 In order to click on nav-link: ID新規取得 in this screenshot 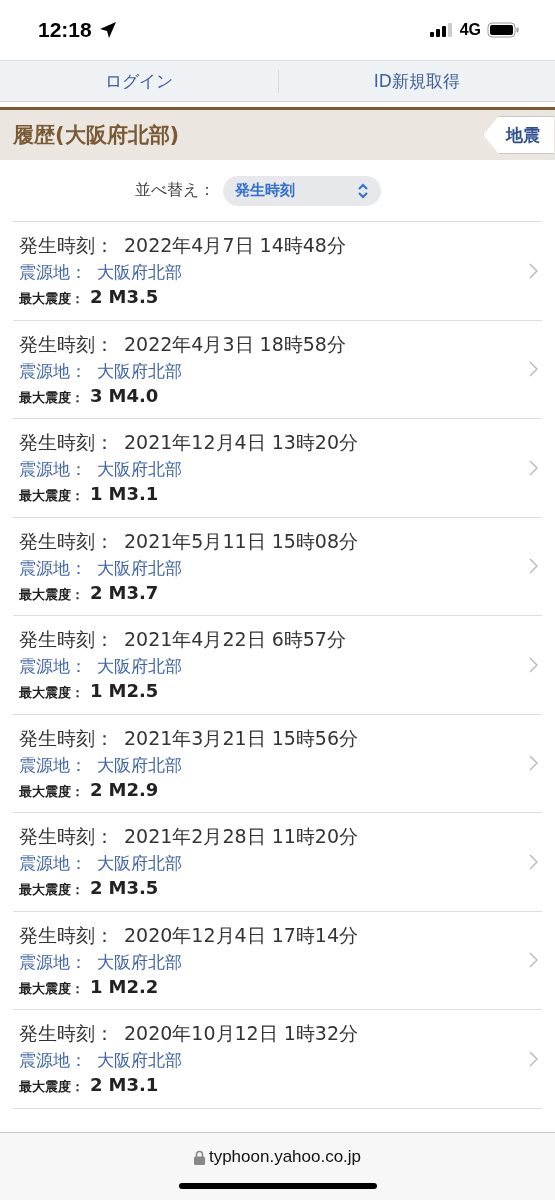, I will do `click(416, 81)`.